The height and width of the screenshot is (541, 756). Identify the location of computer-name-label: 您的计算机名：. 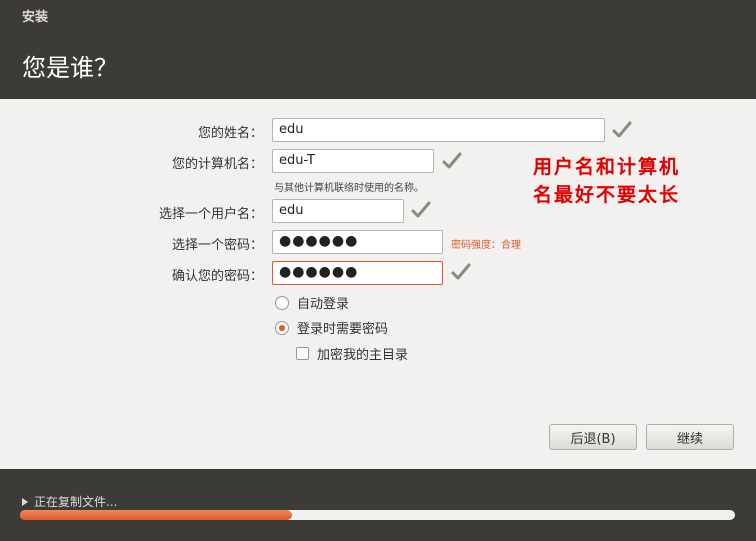
(217, 164).